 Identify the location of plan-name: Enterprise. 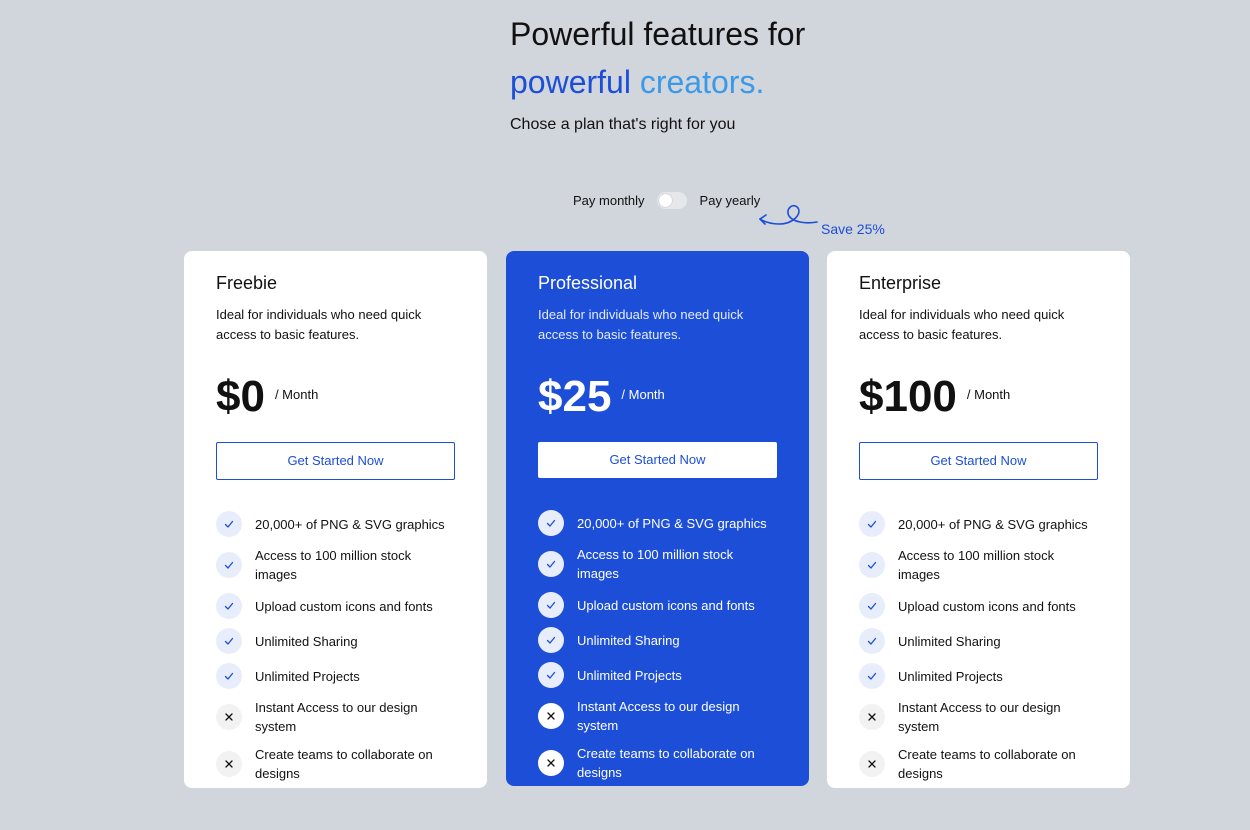
(900, 283).